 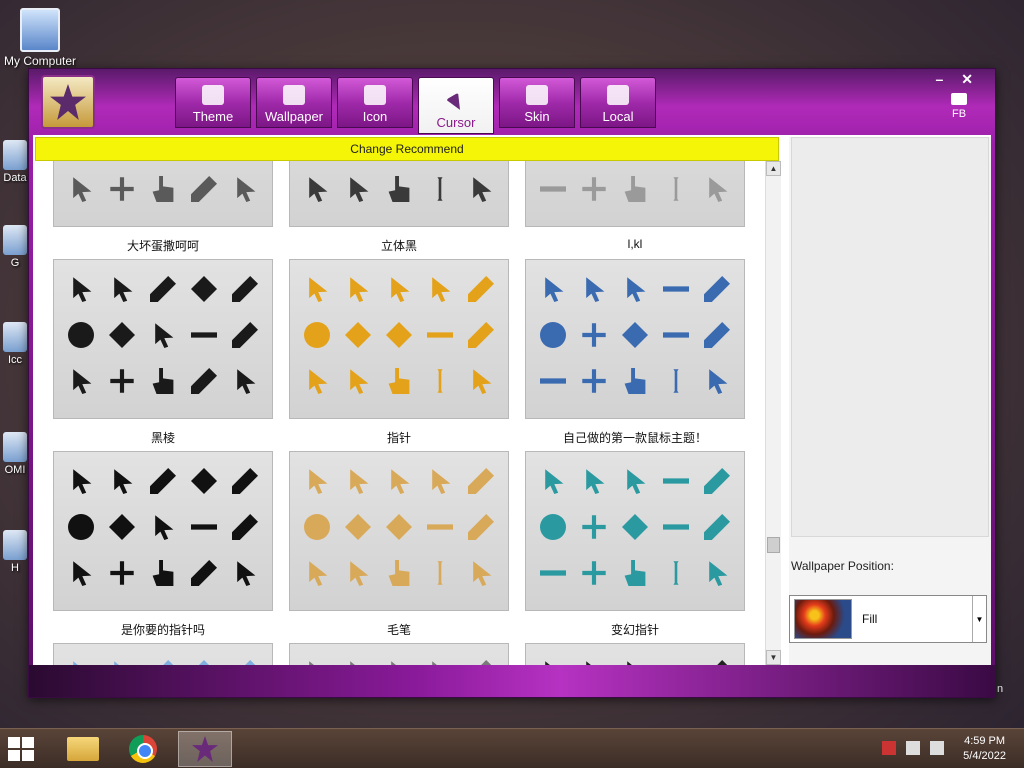 I want to click on dropdown-arrow-icon: ▼, so click(x=979, y=619).